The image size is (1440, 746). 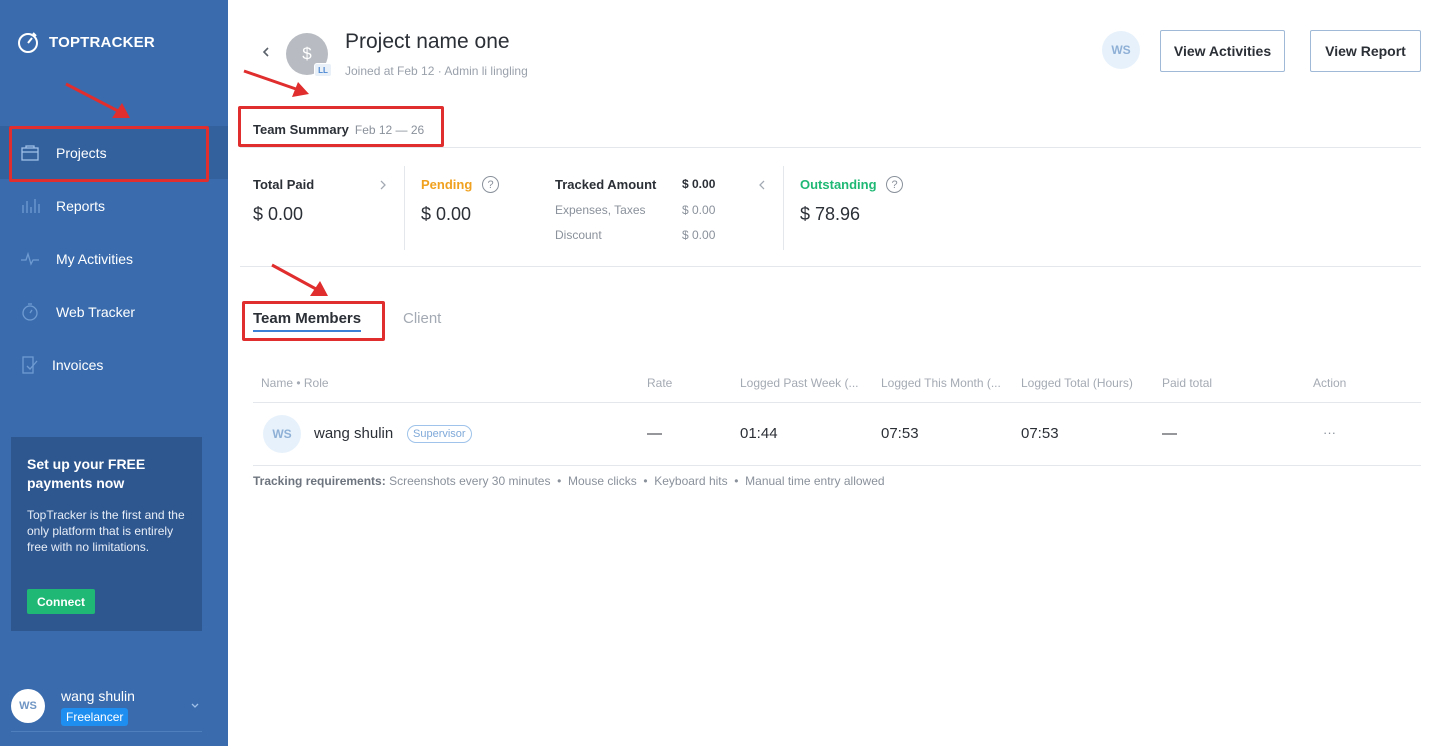 What do you see at coordinates (30, 258) in the screenshot?
I see `activities-icon` at bounding box center [30, 258].